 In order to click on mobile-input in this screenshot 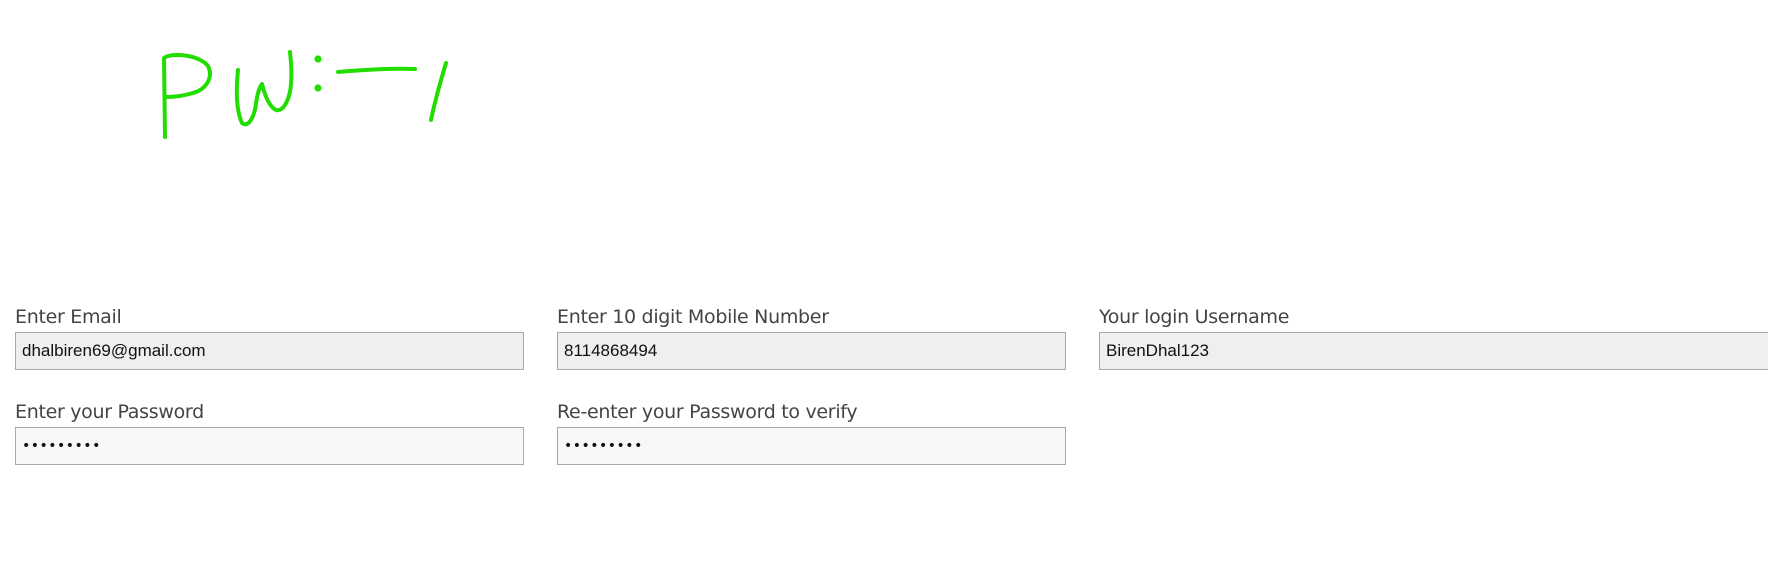, I will do `click(811, 351)`.